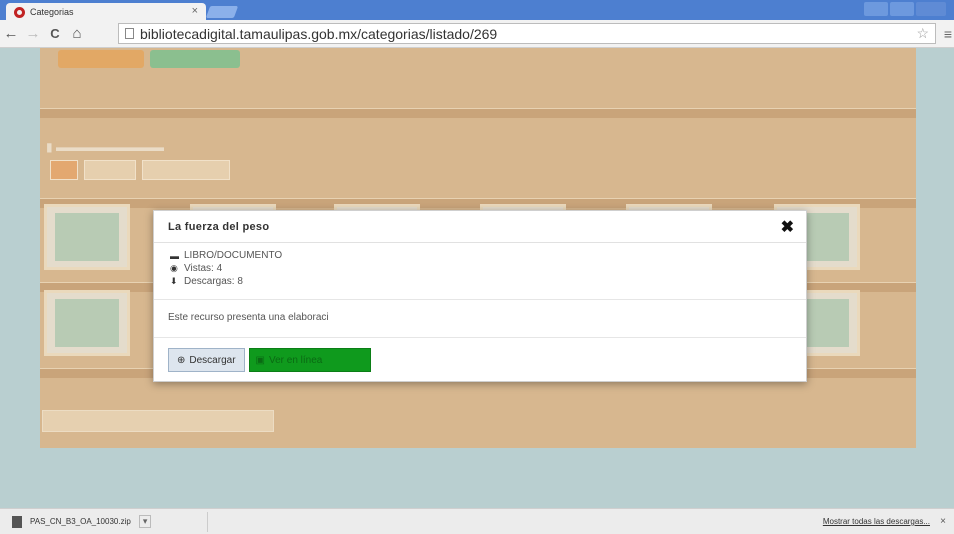  Describe the element at coordinates (129, 33) in the screenshot. I see `page-icon` at that location.